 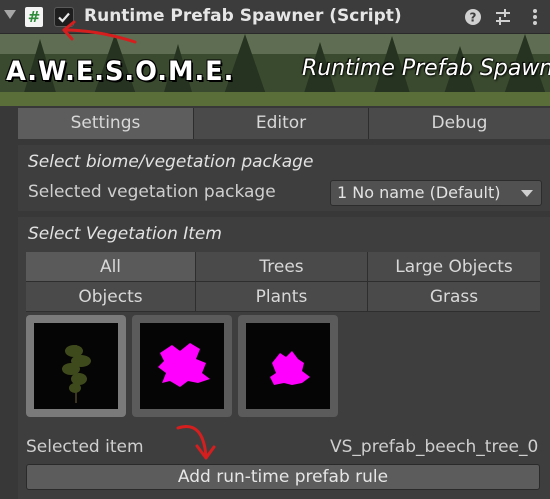 I want to click on asset-banner: A.W.E.S.O.M.E. Runtime Prefab Spawn, so click(x=275, y=70).